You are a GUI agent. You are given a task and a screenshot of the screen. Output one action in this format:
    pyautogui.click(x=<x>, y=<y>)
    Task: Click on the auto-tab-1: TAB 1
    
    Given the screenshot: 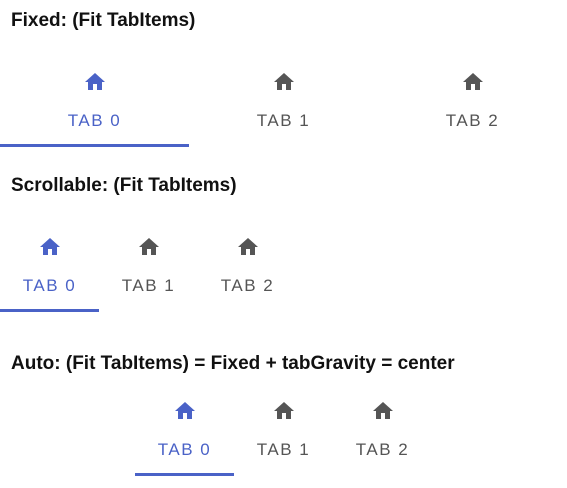 What is the action you would take?
    pyautogui.click(x=283, y=435)
    